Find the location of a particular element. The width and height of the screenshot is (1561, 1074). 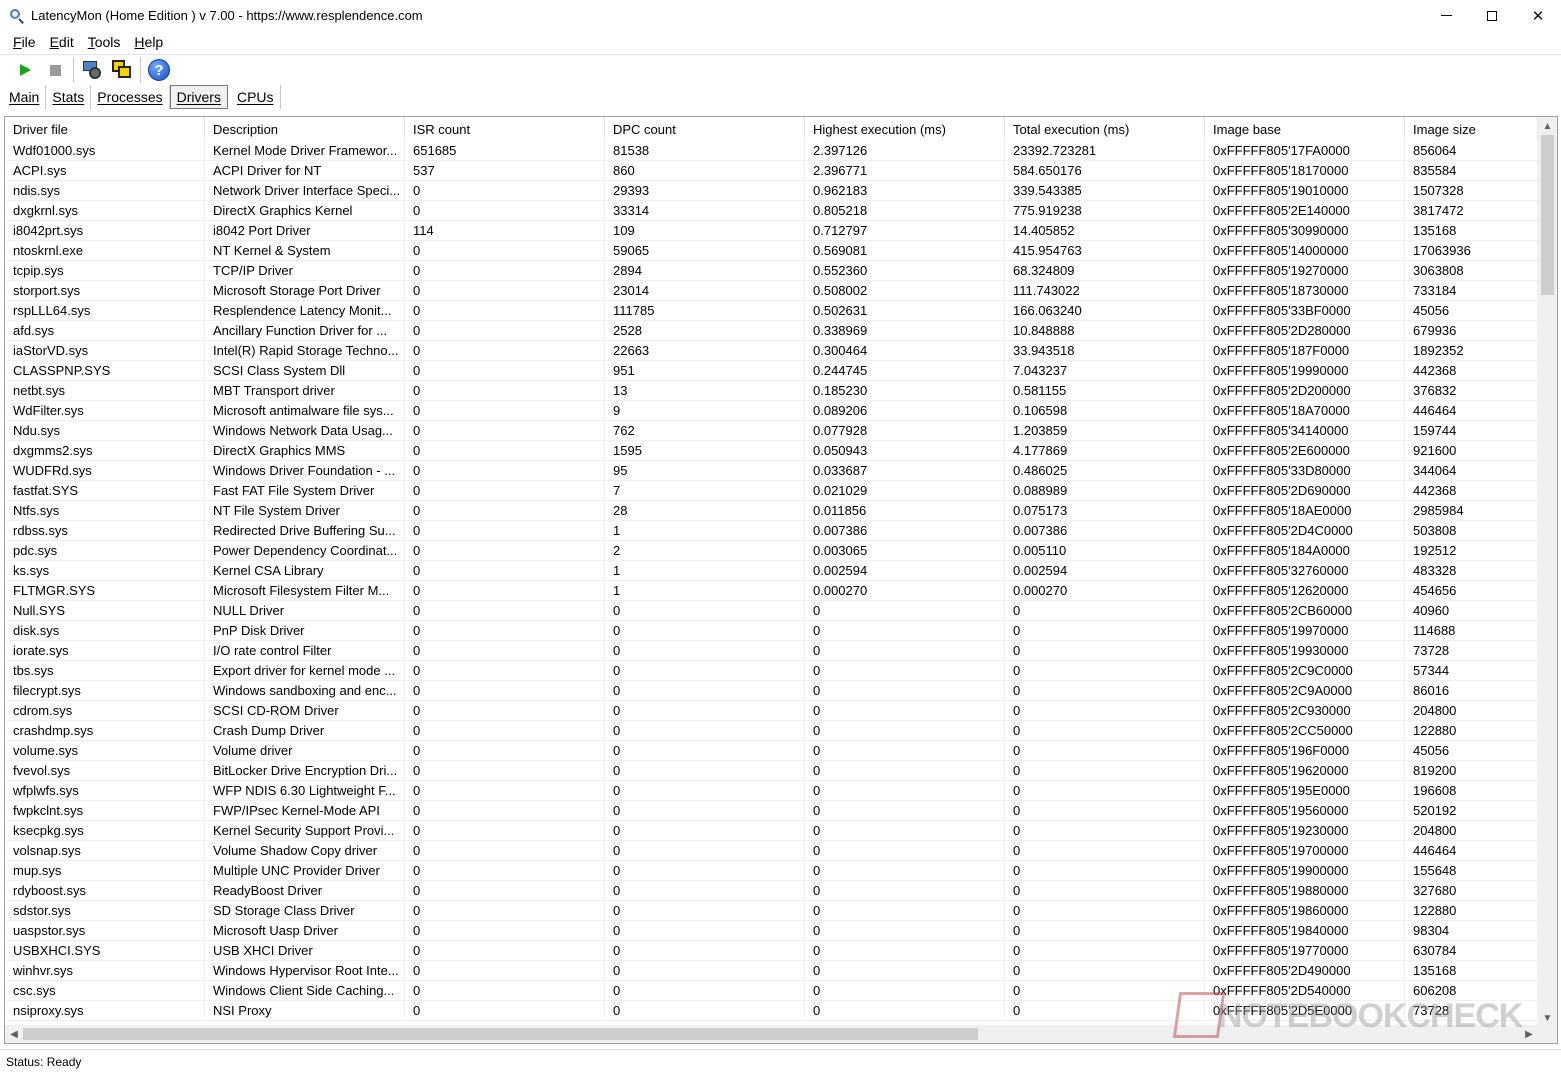

close-button: ✕ is located at coordinates (1538, 15).